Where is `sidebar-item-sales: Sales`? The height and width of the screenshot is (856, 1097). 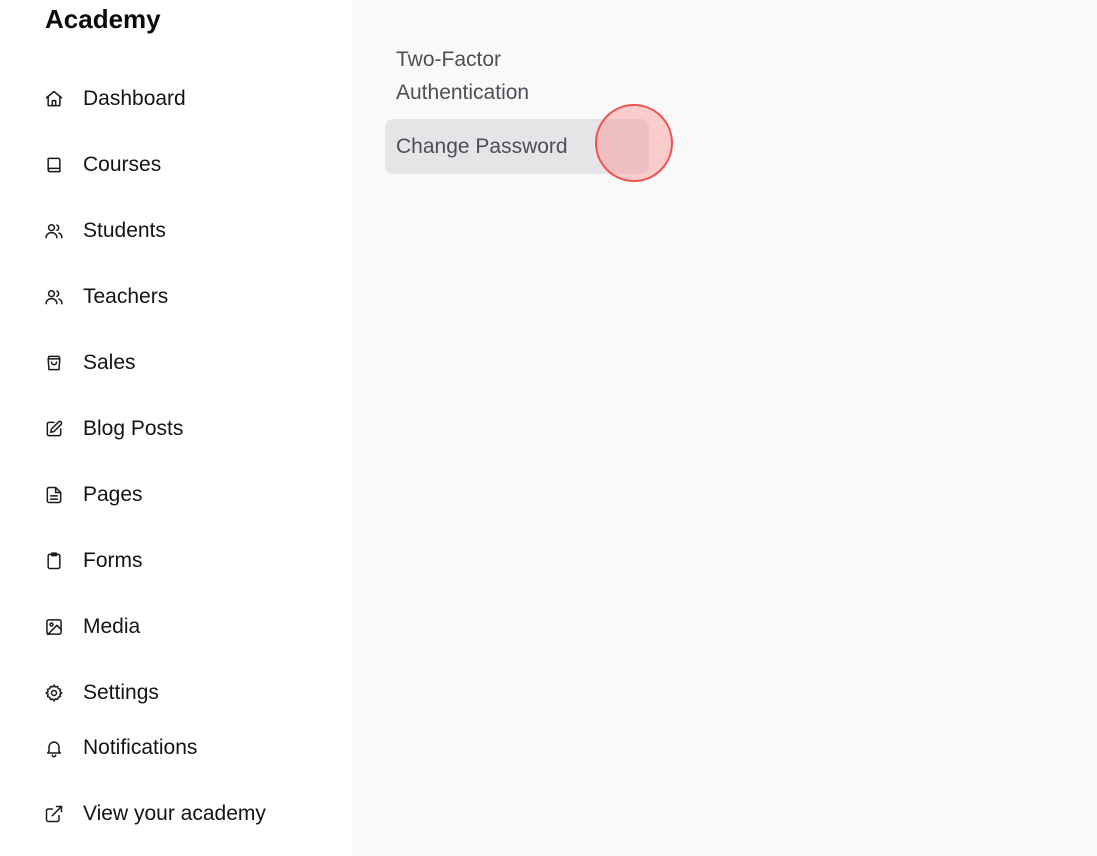 sidebar-item-sales: Sales is located at coordinates (89, 363).